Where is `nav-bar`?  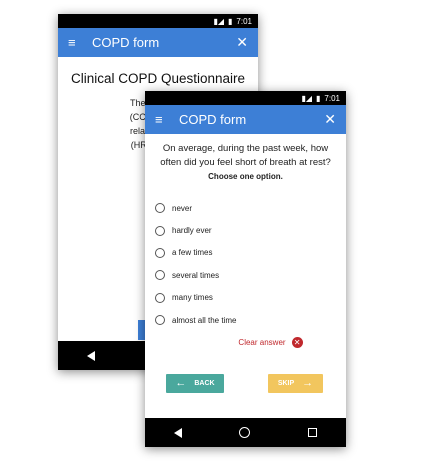
nav-bar is located at coordinates (245, 432).